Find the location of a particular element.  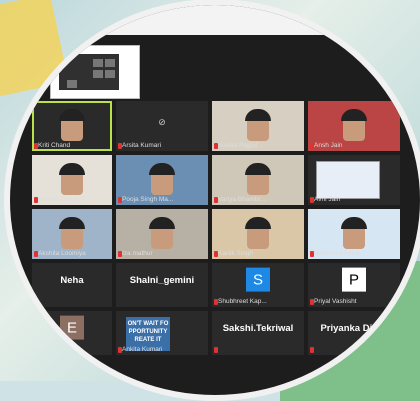

window-top-bar is located at coordinates (215, 20).